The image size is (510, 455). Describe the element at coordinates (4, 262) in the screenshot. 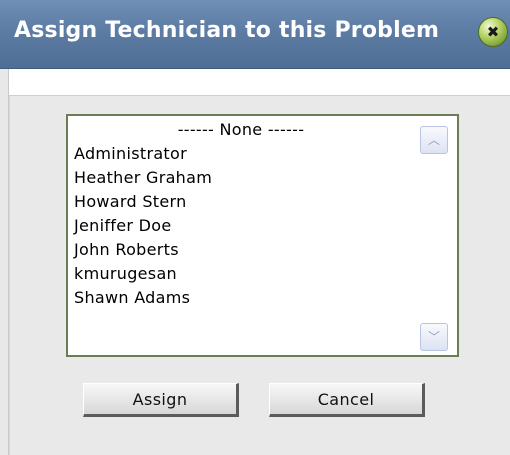

I see `dialog-left-edge` at that location.